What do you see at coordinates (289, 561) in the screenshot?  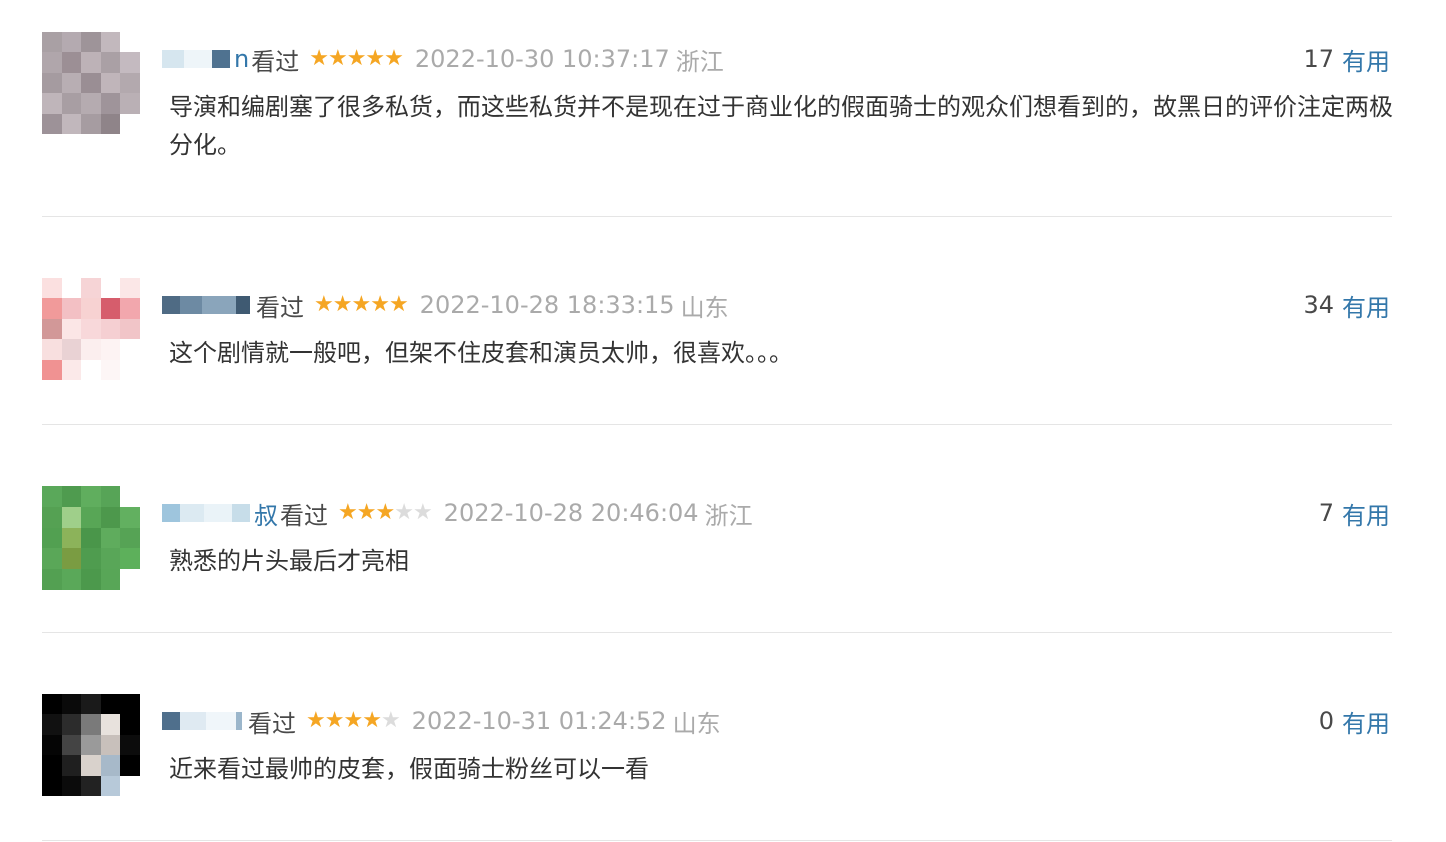 I see `comment-text: 熟悉的片头最后才亮相` at bounding box center [289, 561].